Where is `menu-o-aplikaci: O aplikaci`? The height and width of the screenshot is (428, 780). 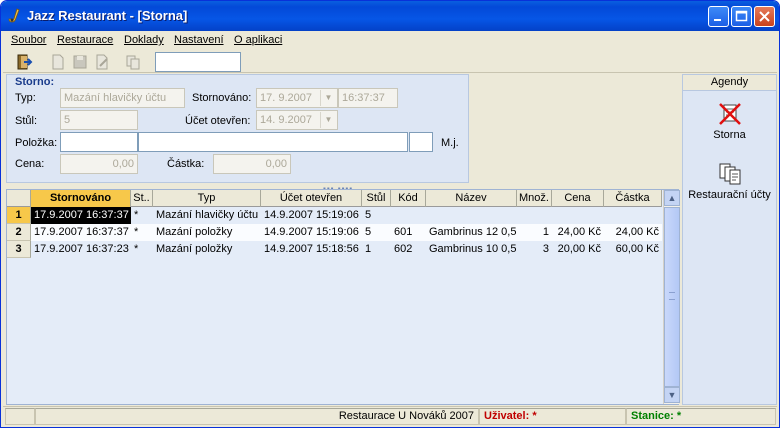 menu-o-aplikaci: O aplikaci is located at coordinates (258, 40).